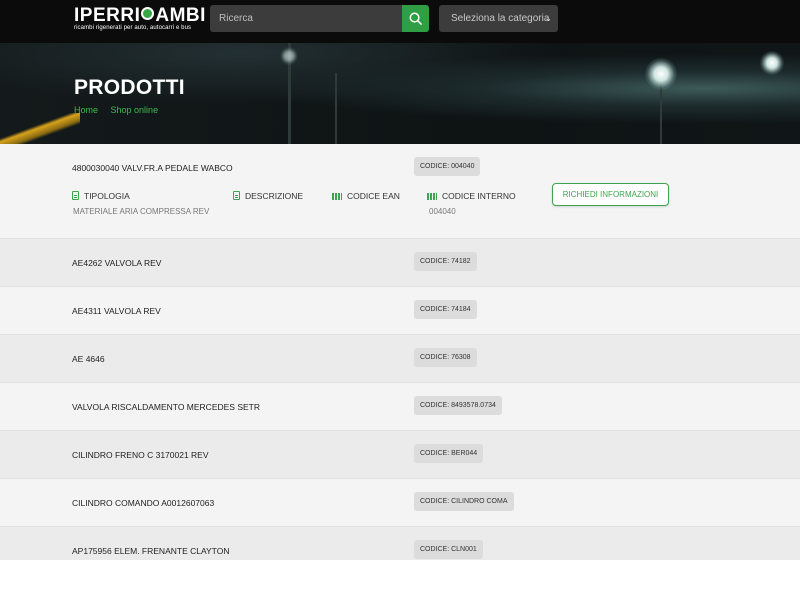  I want to click on product-row: AE4311 VALVOLA REV CODICE: 74184, so click(400, 311).